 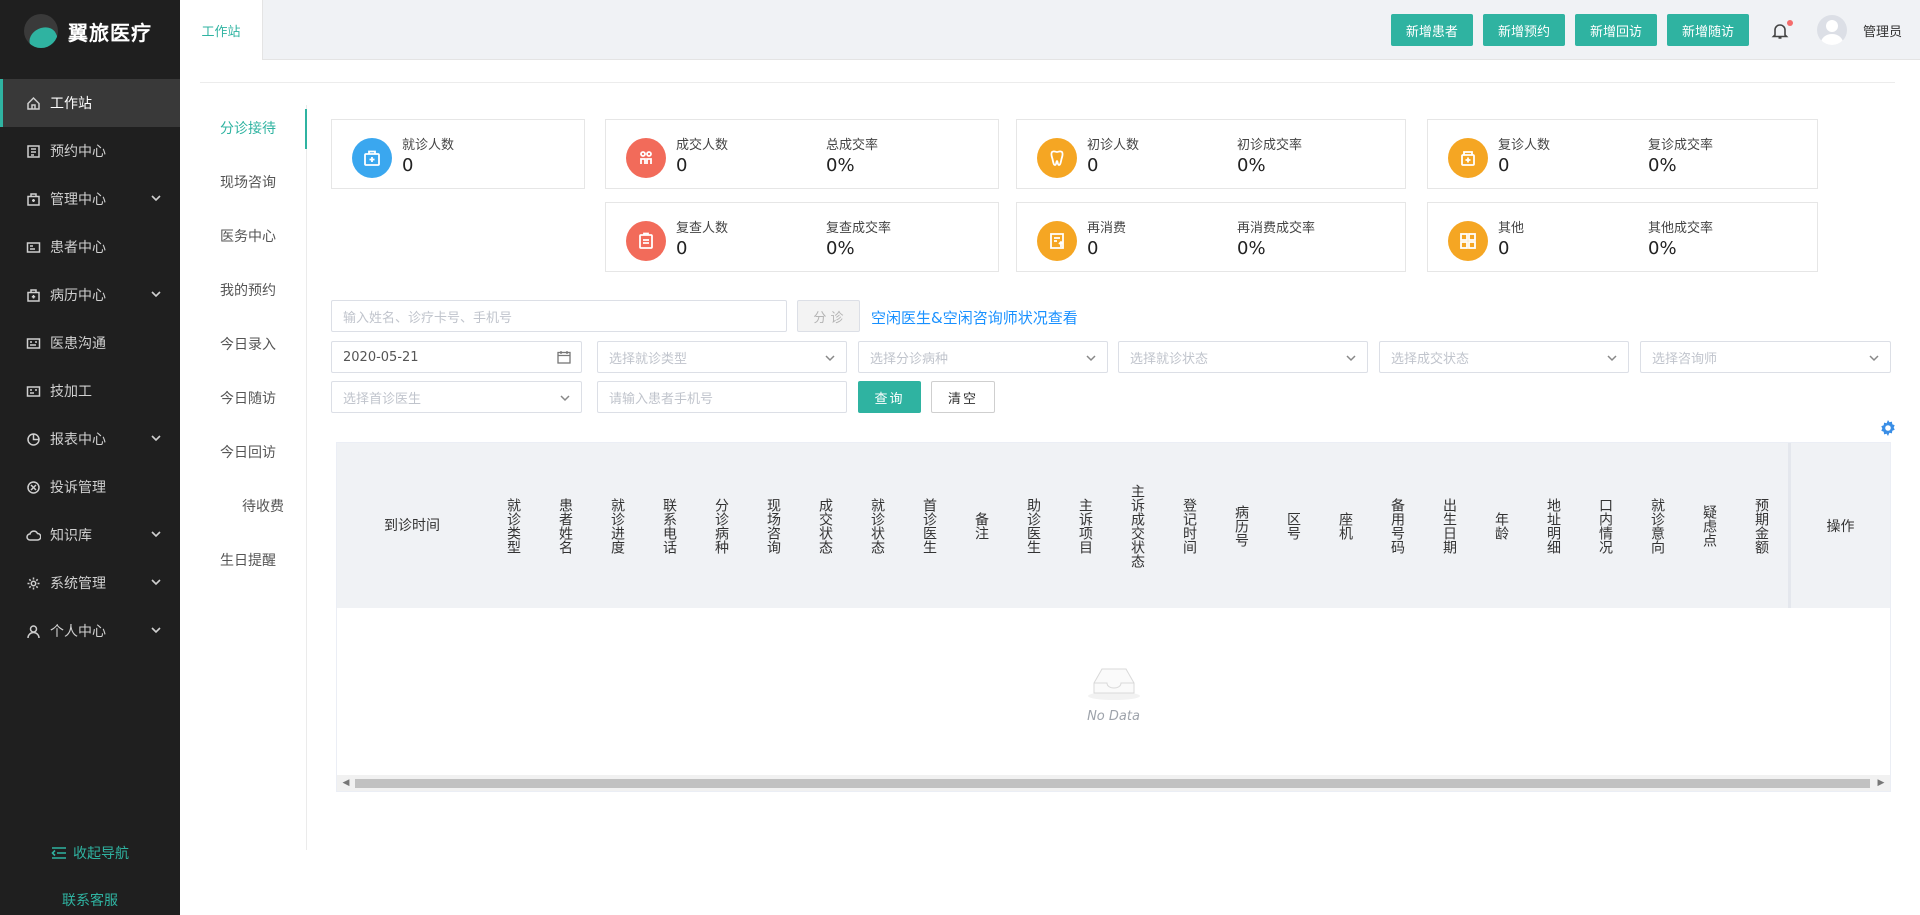 I want to click on subnav-item-3: 我的预约, so click(x=253, y=294).